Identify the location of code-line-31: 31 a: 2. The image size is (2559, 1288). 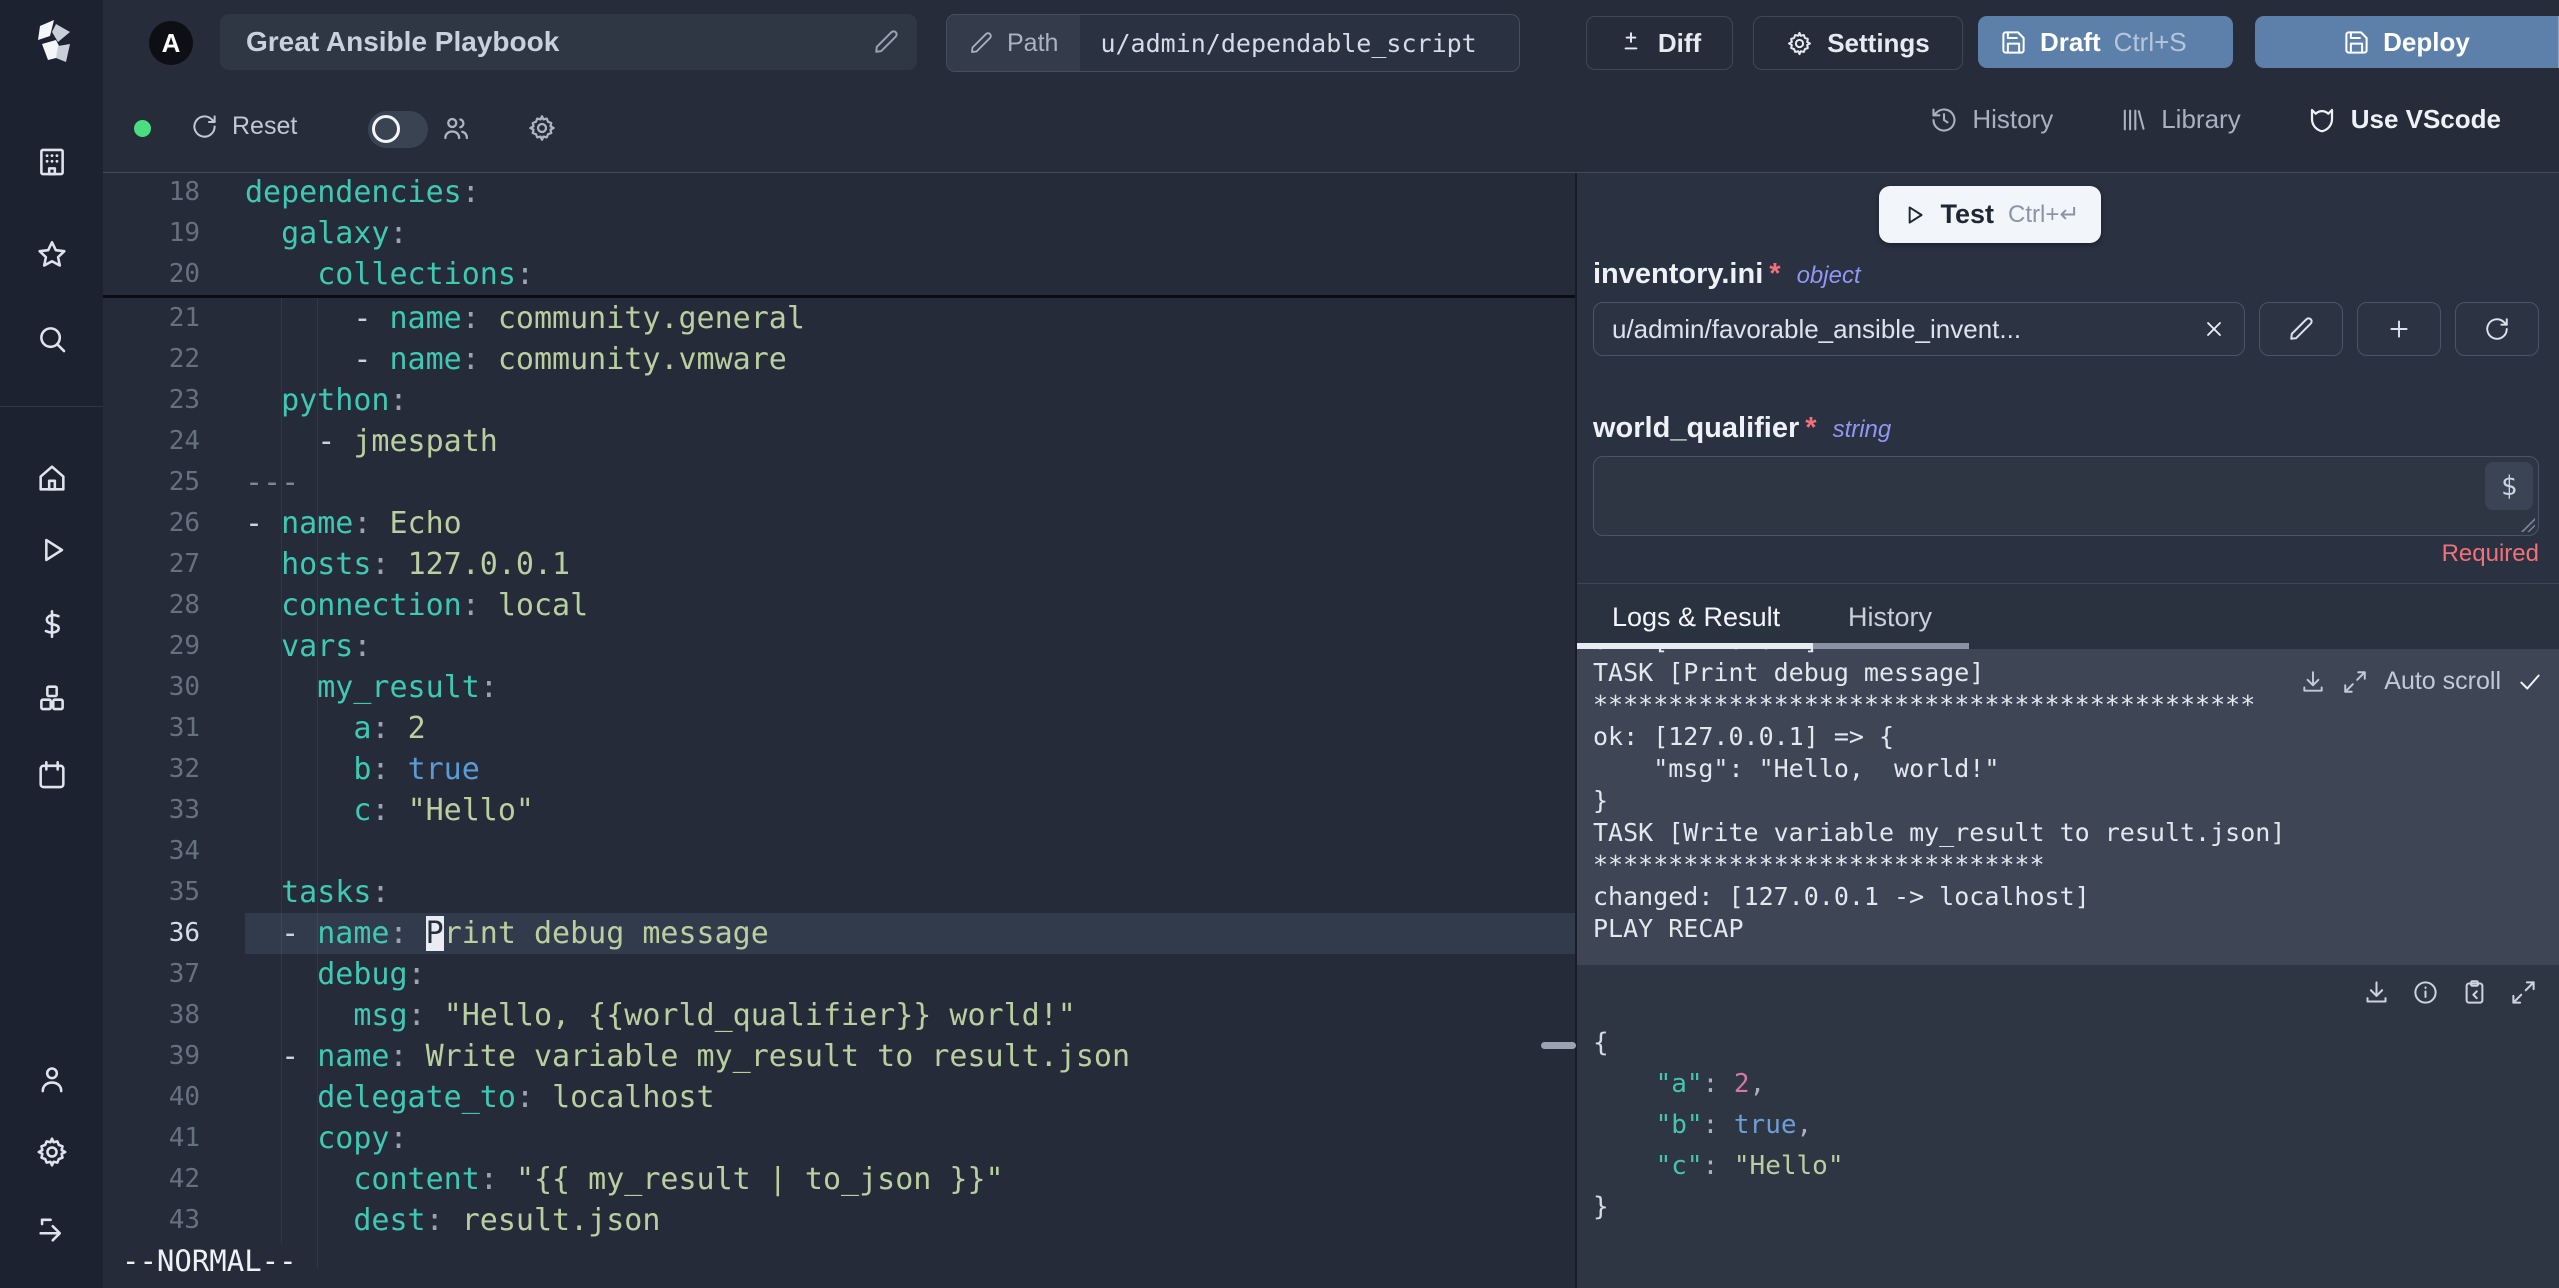
(839, 728).